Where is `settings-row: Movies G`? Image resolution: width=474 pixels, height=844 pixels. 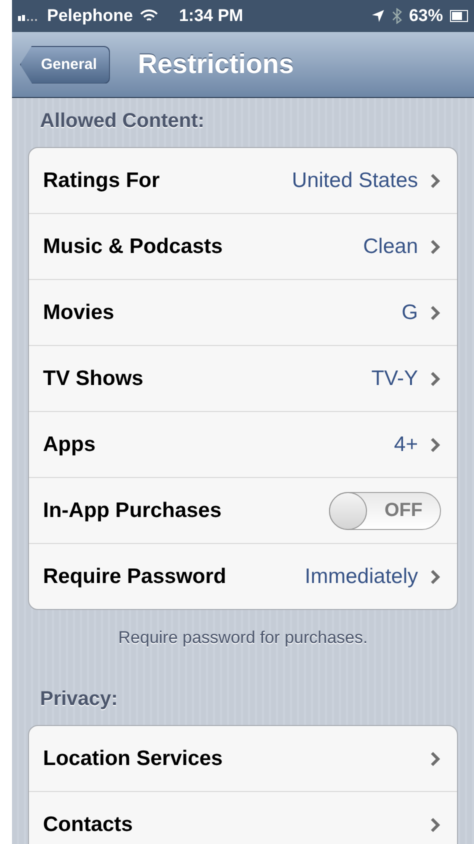 settings-row: Movies G is located at coordinates (243, 312).